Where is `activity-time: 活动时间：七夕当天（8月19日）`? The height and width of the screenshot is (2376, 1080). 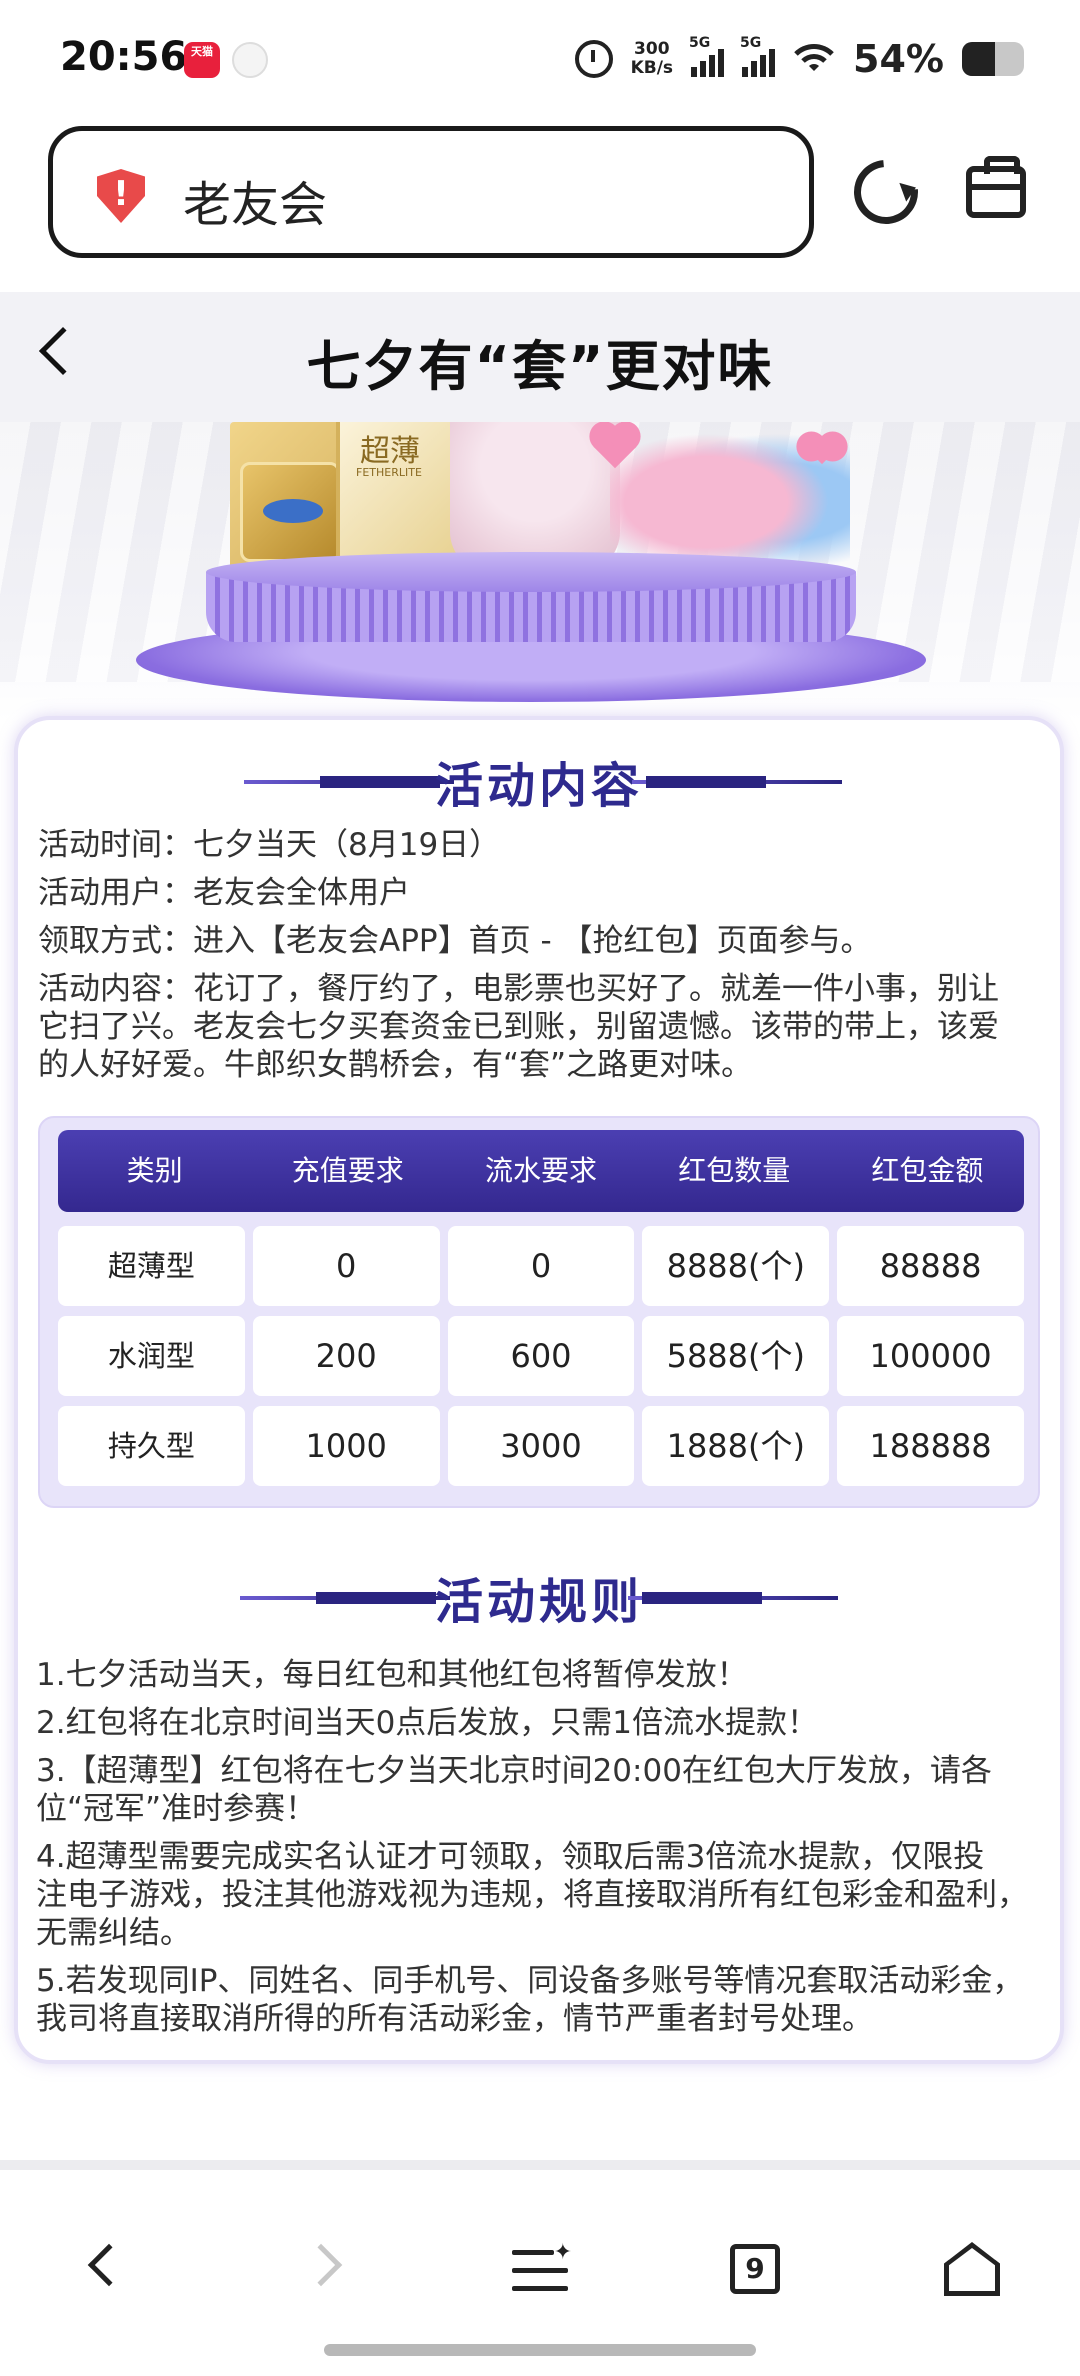
activity-time: 活动时间：七夕当天（8月19日） is located at coordinates (269, 845).